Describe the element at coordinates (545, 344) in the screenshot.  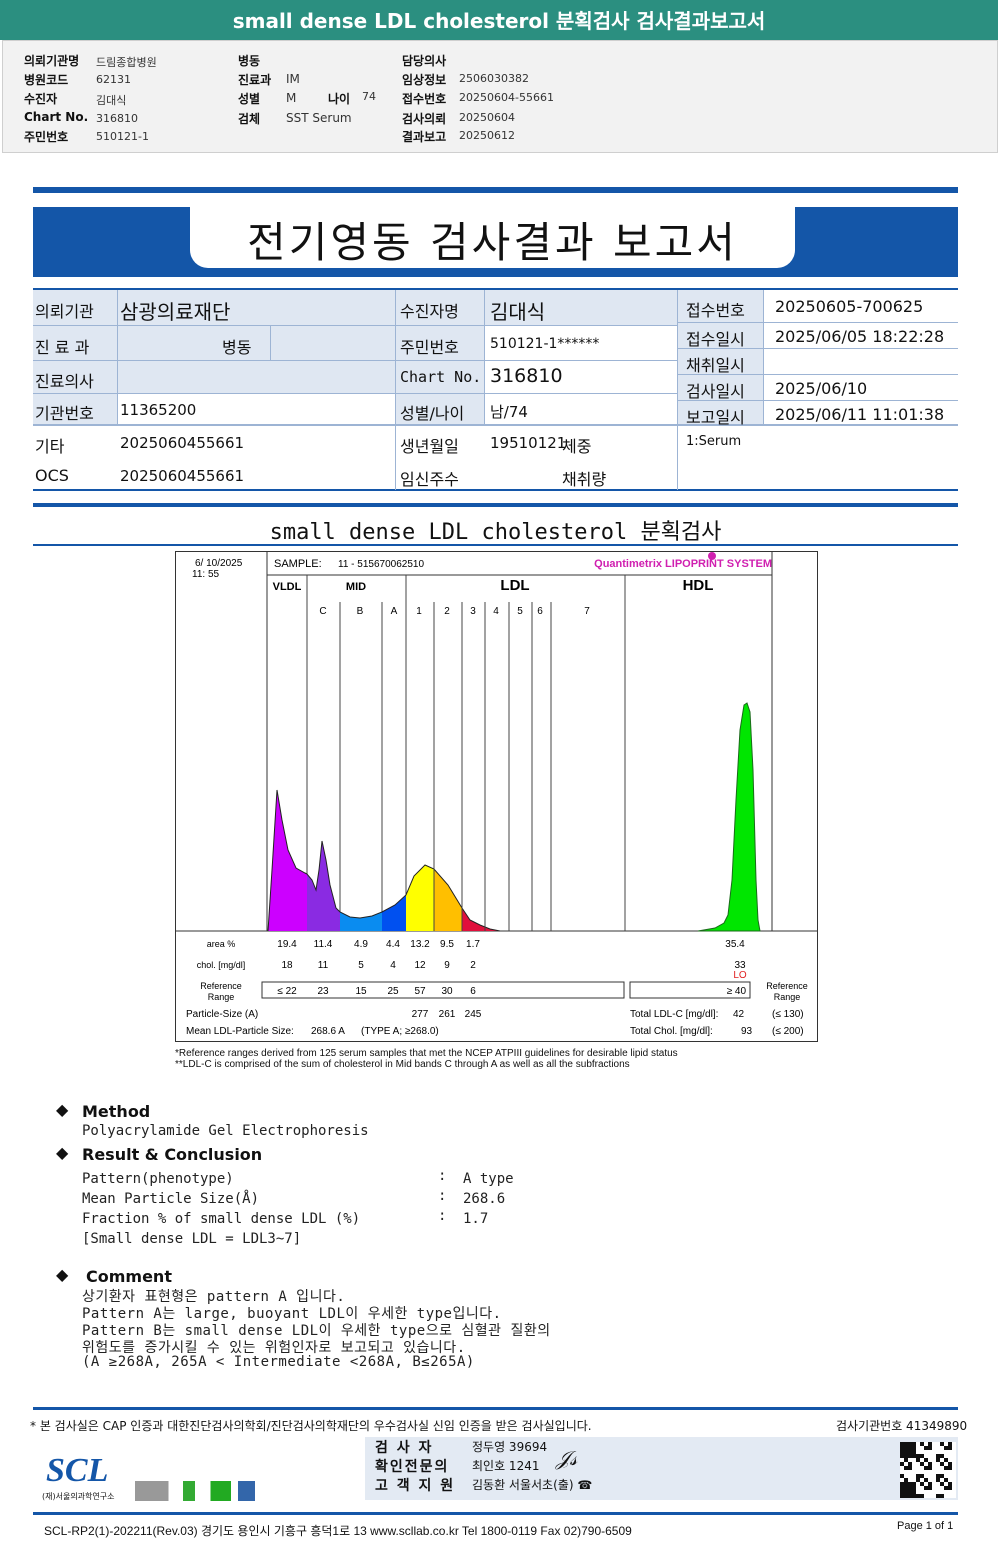
I see `value: 510121-1******` at that location.